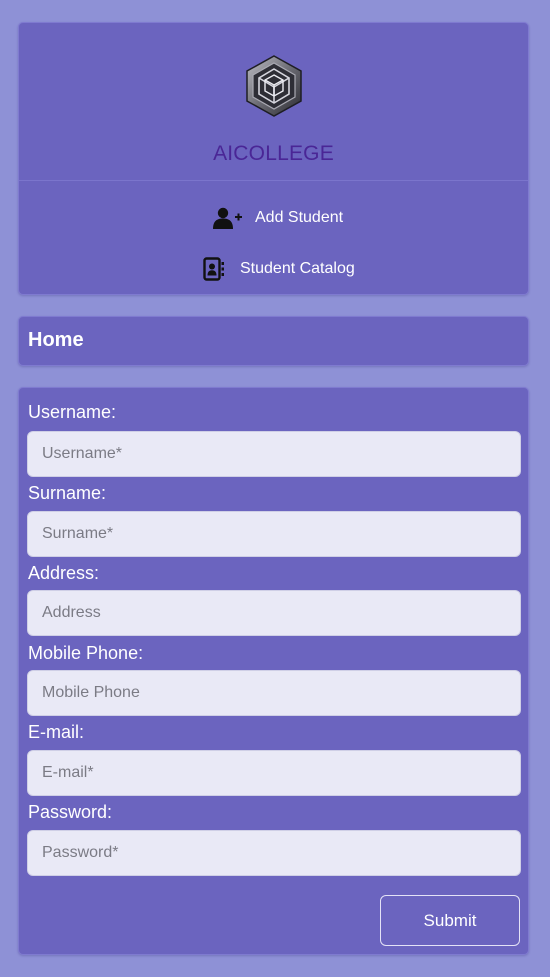 Image resolution: width=550 pixels, height=977 pixels. What do you see at coordinates (228, 218) in the screenshot?
I see `add-user-icon` at bounding box center [228, 218].